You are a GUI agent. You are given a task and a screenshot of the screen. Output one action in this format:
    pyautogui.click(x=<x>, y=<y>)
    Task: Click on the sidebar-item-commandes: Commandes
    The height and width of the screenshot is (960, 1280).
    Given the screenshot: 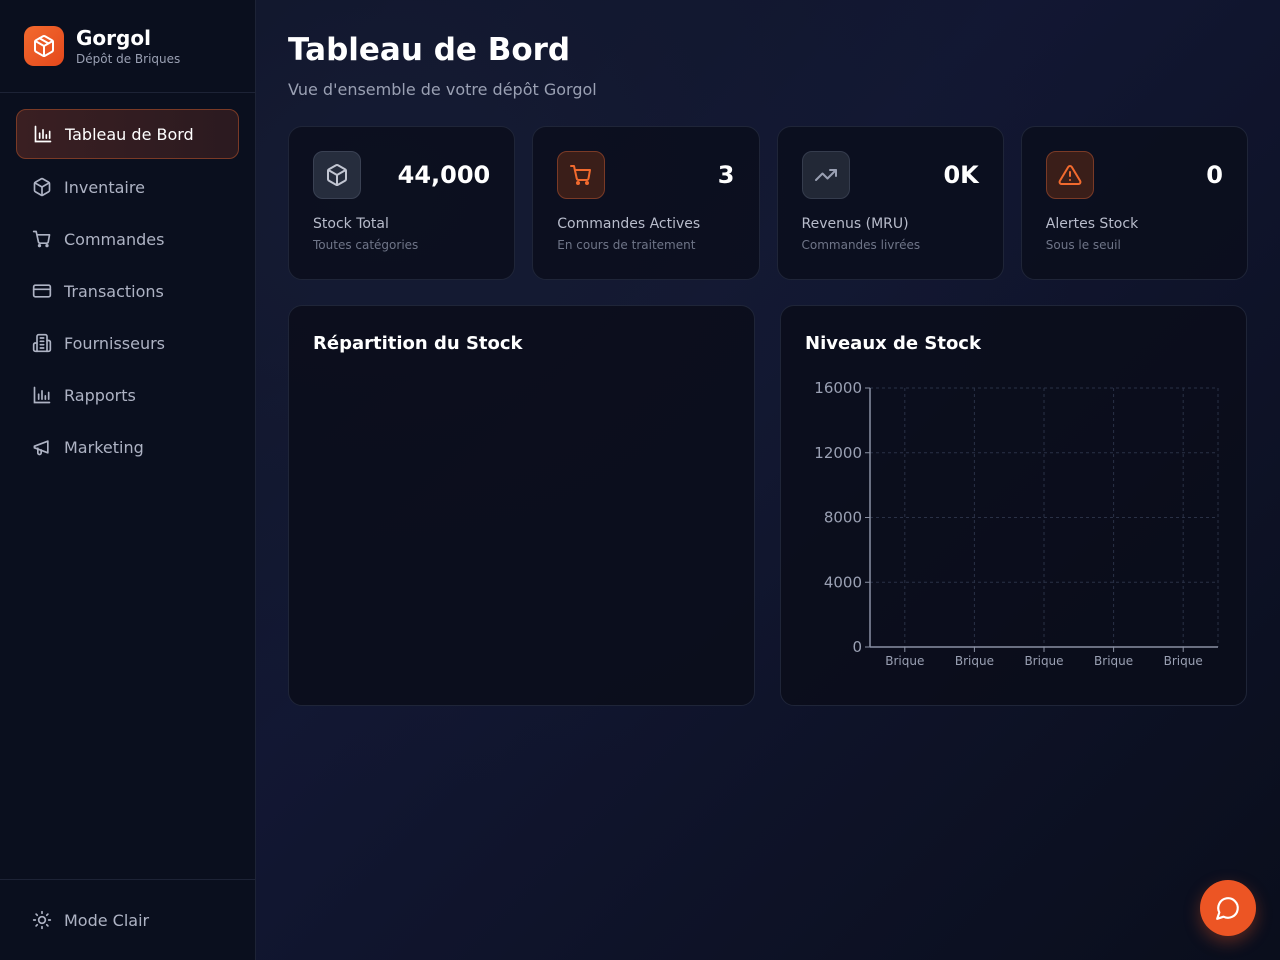 What is the action you would take?
    pyautogui.click(x=127, y=239)
    